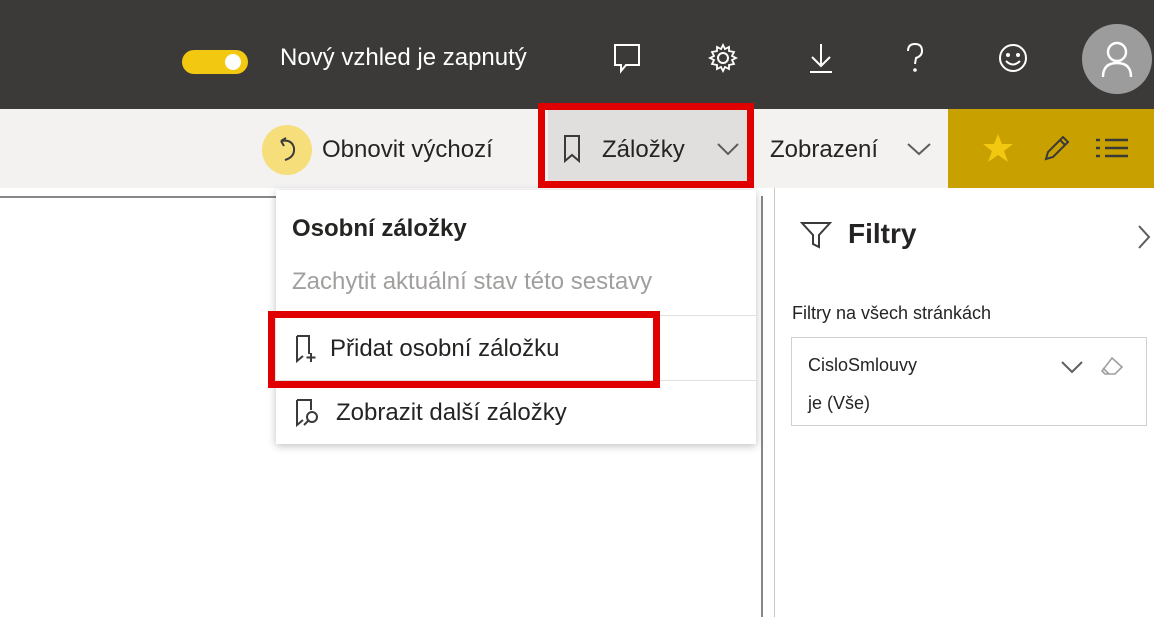  I want to click on avatar-icon, so click(1117, 59).